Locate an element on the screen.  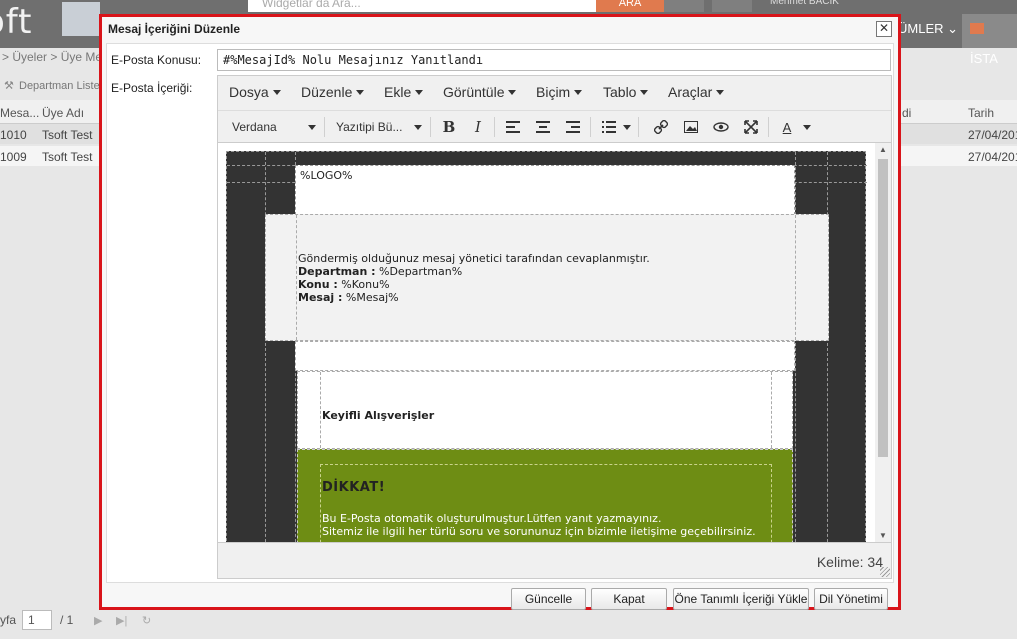
nav-istatistik: İSTA is located at coordinates (989, 40).